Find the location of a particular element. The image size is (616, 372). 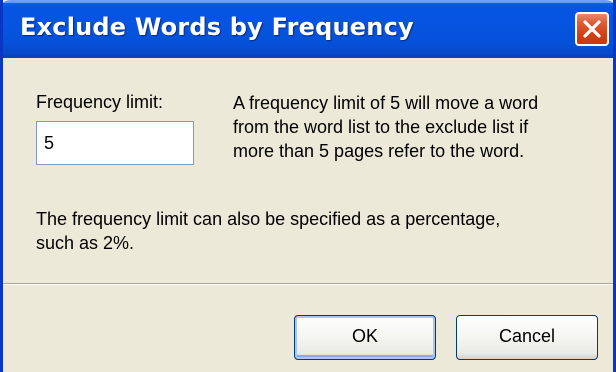

separator is located at coordinates (308, 284).